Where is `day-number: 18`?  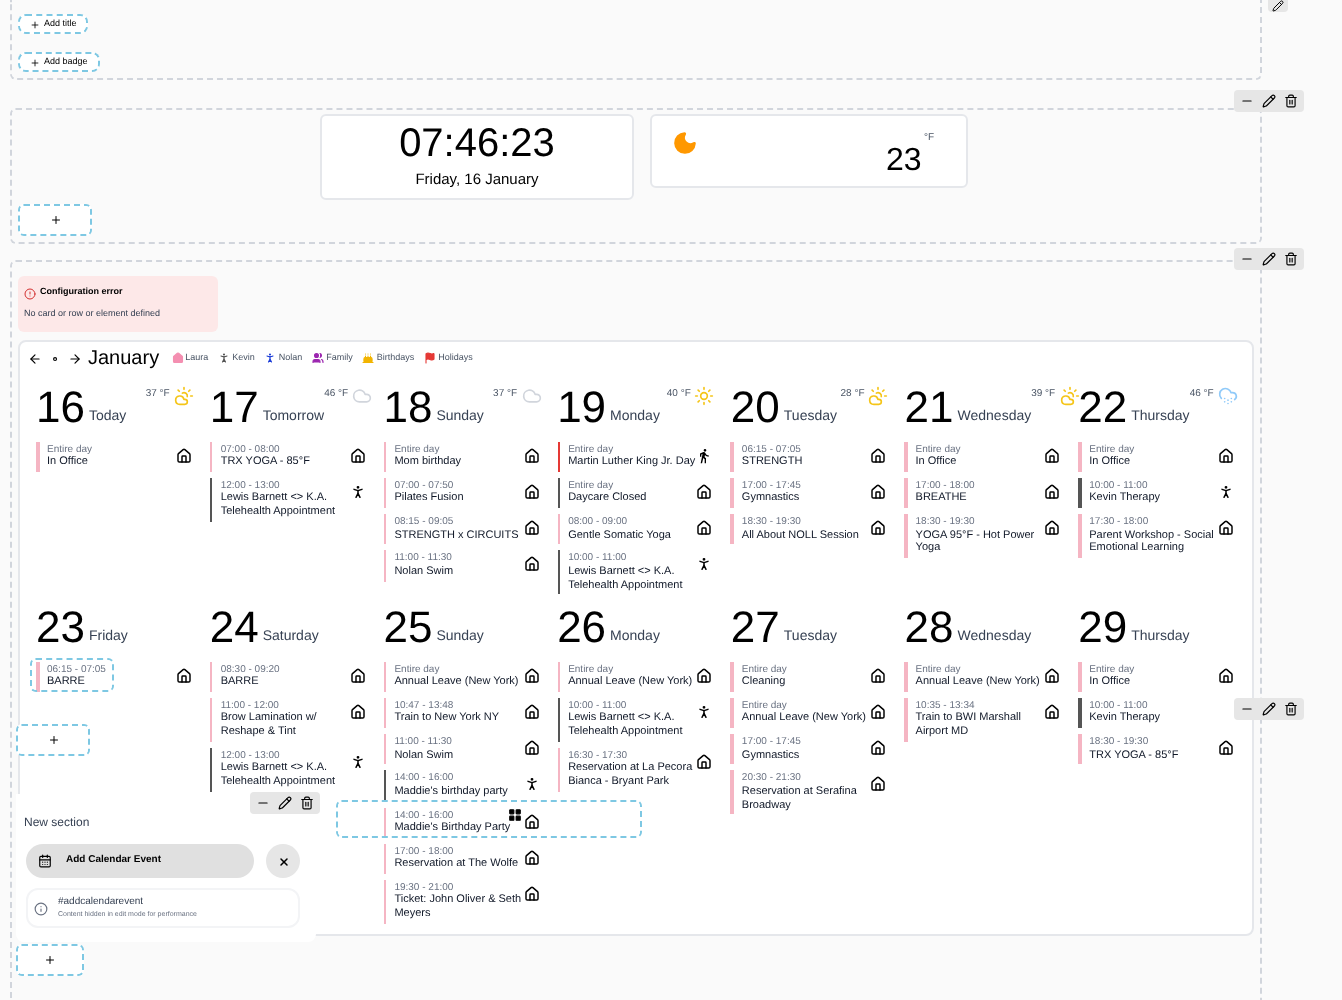
day-number: 18 is located at coordinates (408, 408).